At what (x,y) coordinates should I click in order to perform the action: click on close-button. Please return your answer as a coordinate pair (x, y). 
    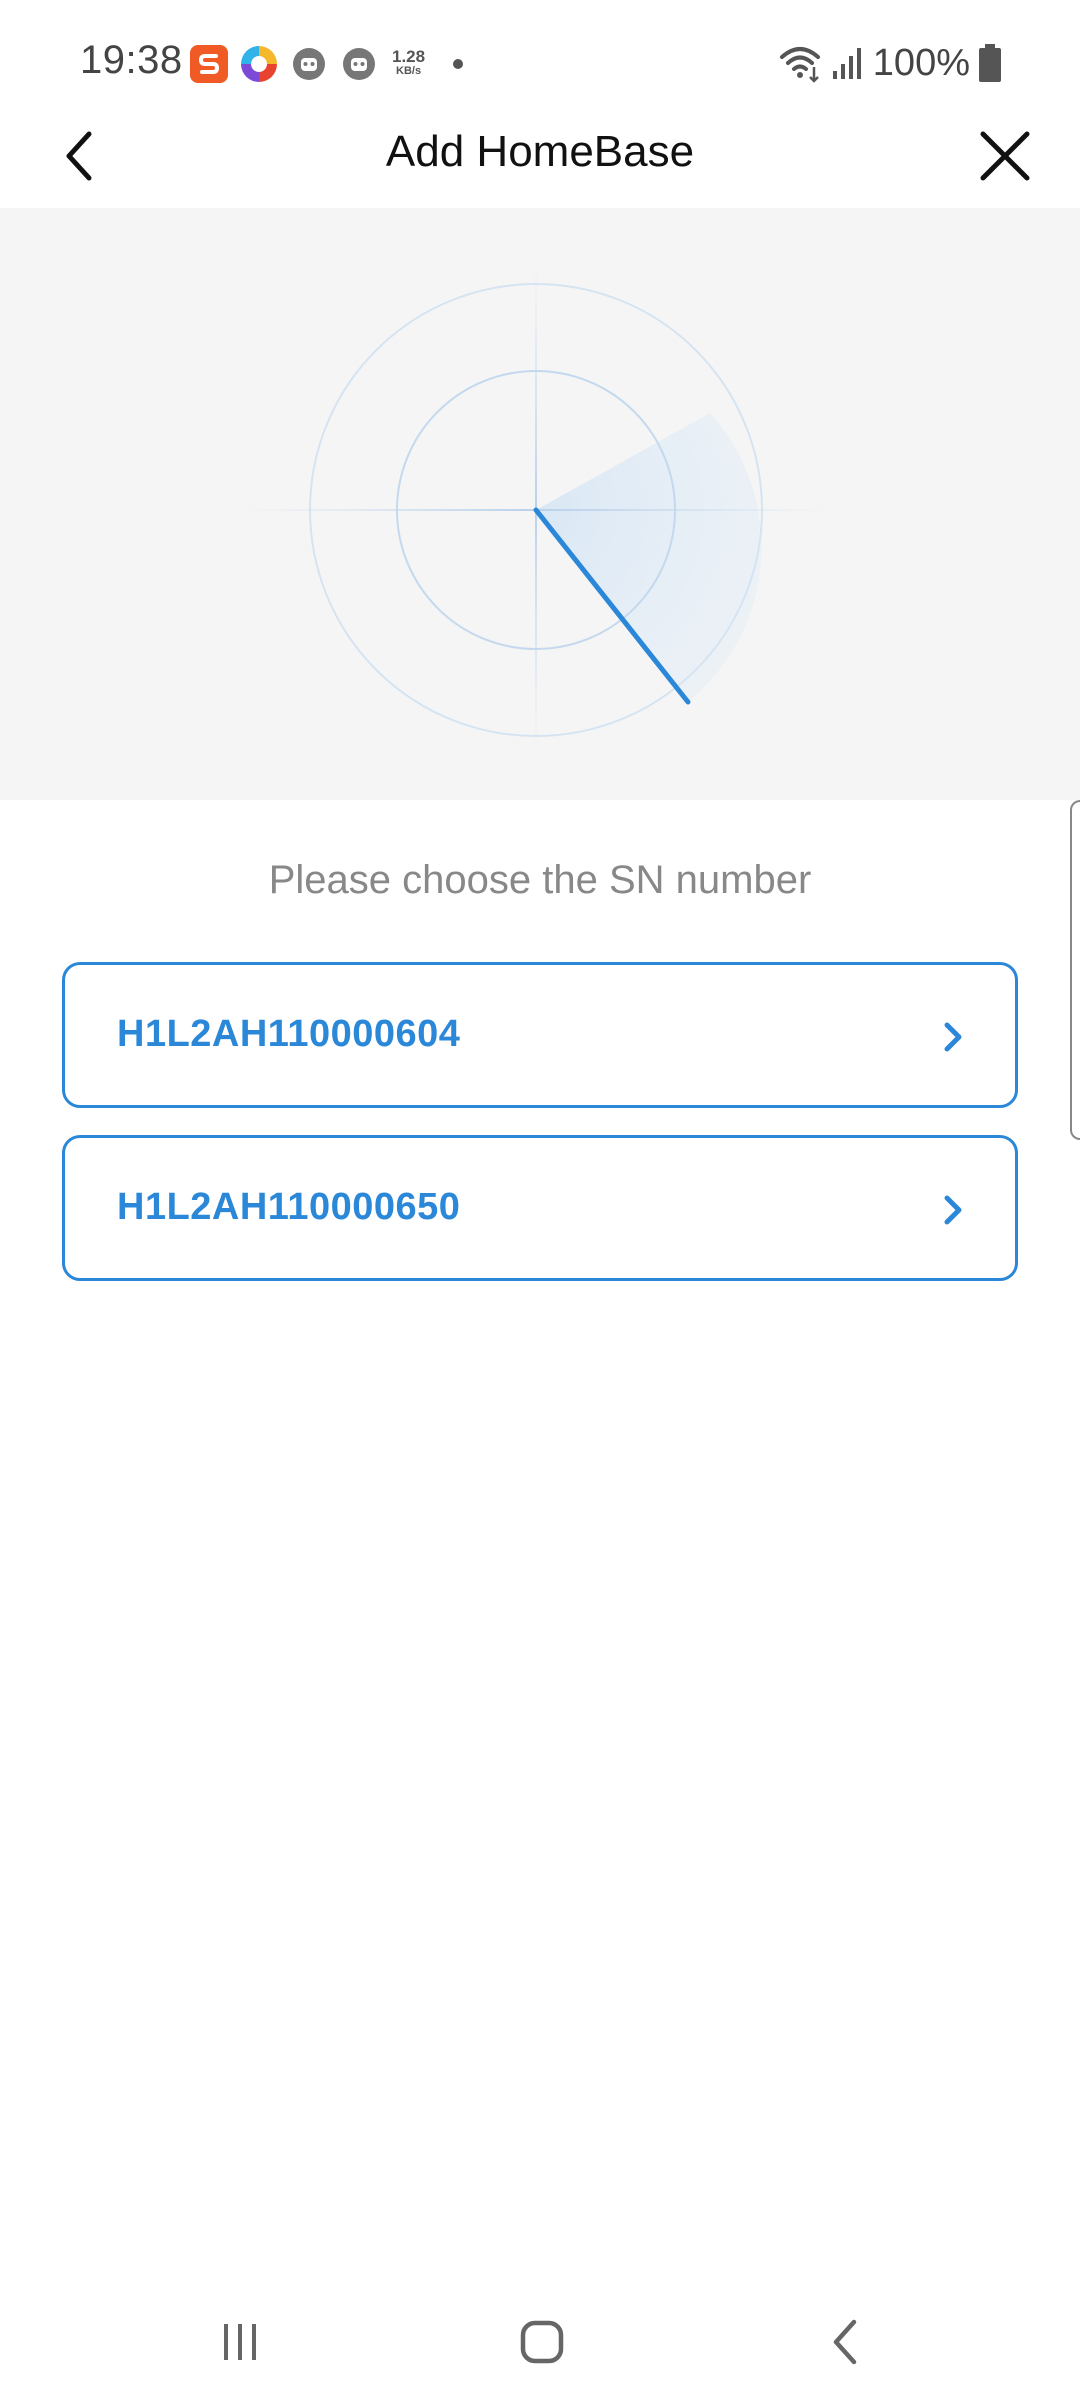
    Looking at the image, I should click on (1005, 156).